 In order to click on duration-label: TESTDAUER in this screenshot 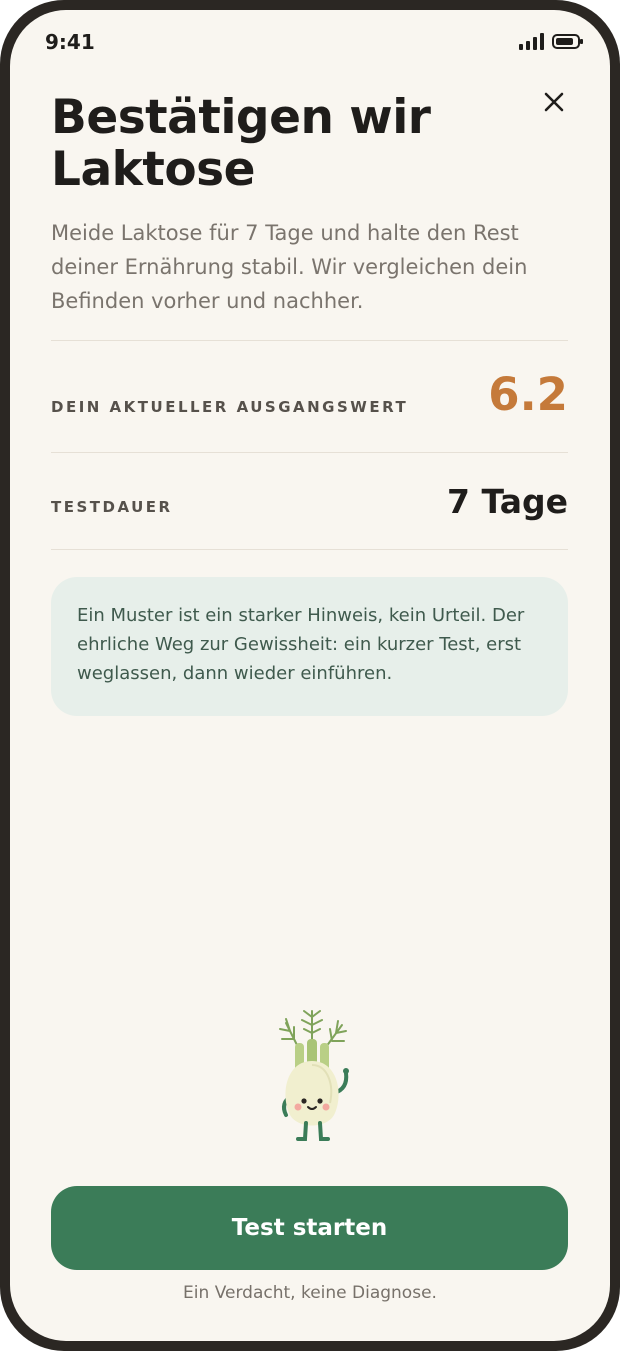, I will do `click(112, 507)`.